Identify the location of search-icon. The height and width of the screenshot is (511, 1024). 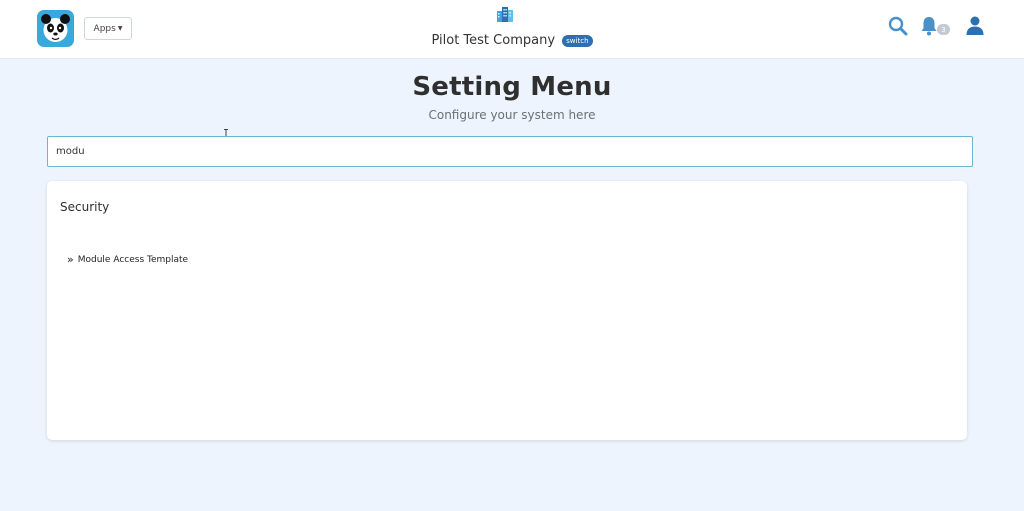
(898, 26).